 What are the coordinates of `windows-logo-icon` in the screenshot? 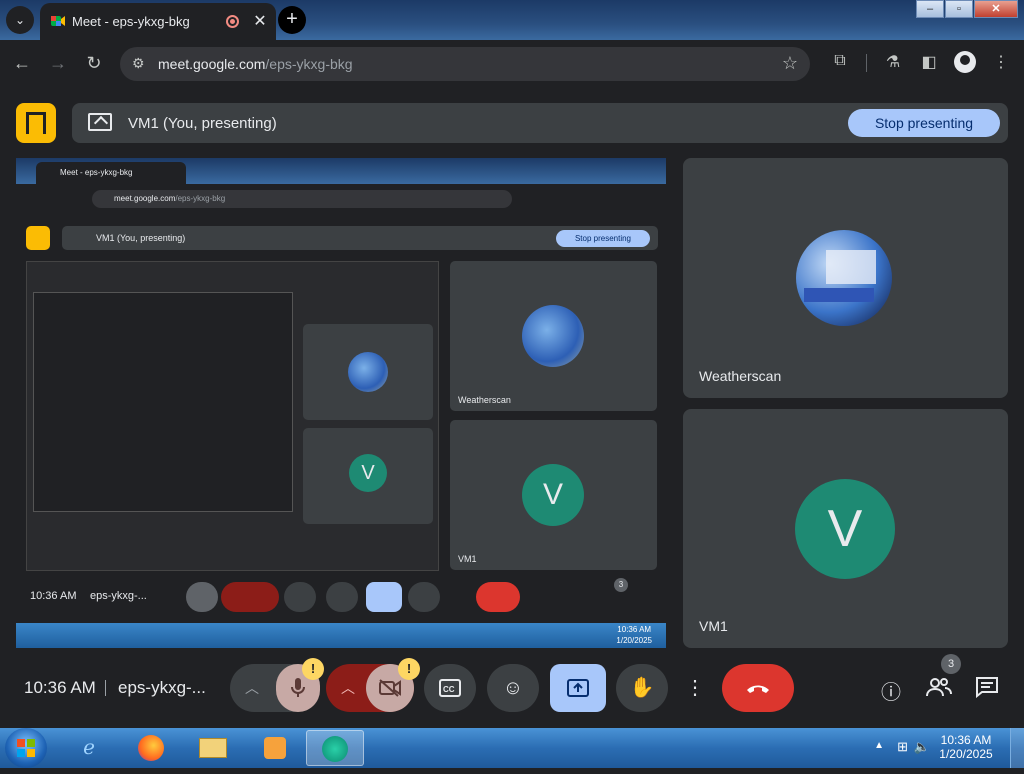 It's located at (26, 748).